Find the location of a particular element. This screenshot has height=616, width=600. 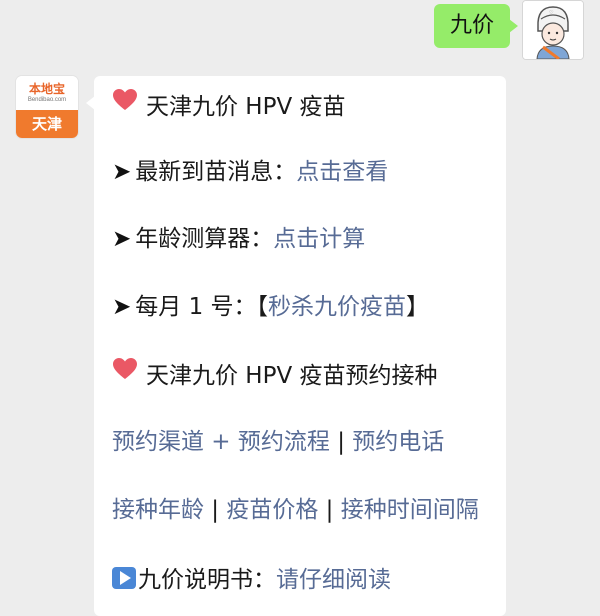

vaccination-age-link: 接种年龄 is located at coordinates (158, 510).